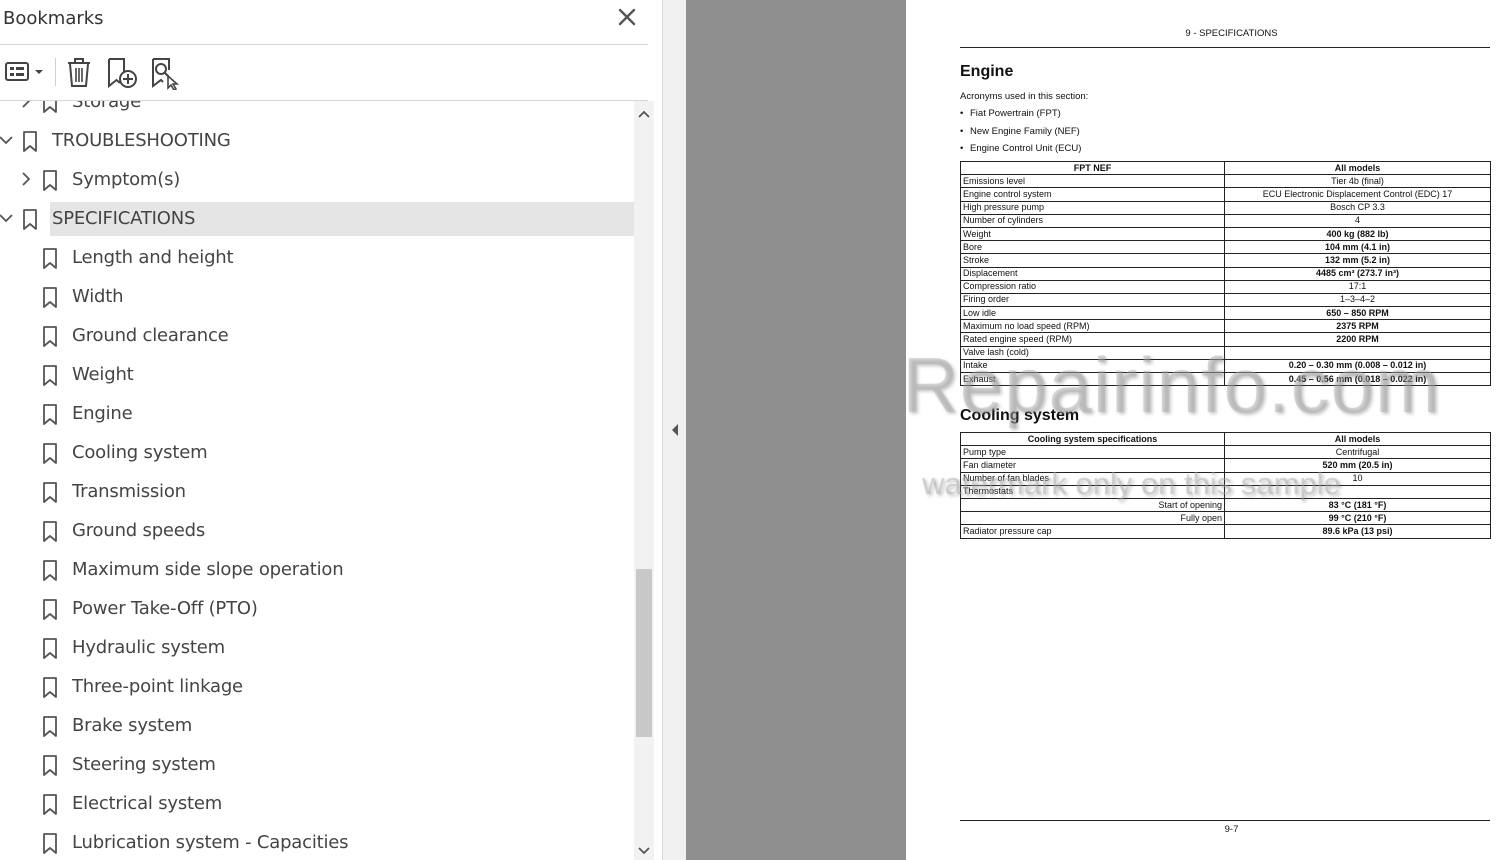 The image size is (1505, 860). What do you see at coordinates (126, 179) in the screenshot?
I see `bookmark-label: Symptom(s)` at bounding box center [126, 179].